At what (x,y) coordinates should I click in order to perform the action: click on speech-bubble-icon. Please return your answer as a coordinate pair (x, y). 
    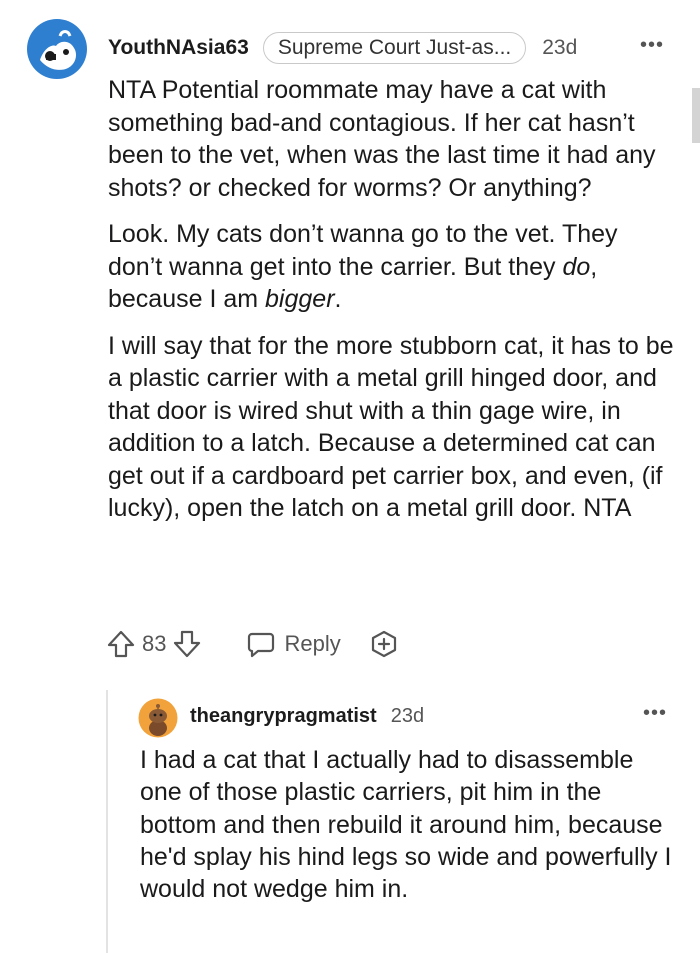
    Looking at the image, I should click on (261, 645).